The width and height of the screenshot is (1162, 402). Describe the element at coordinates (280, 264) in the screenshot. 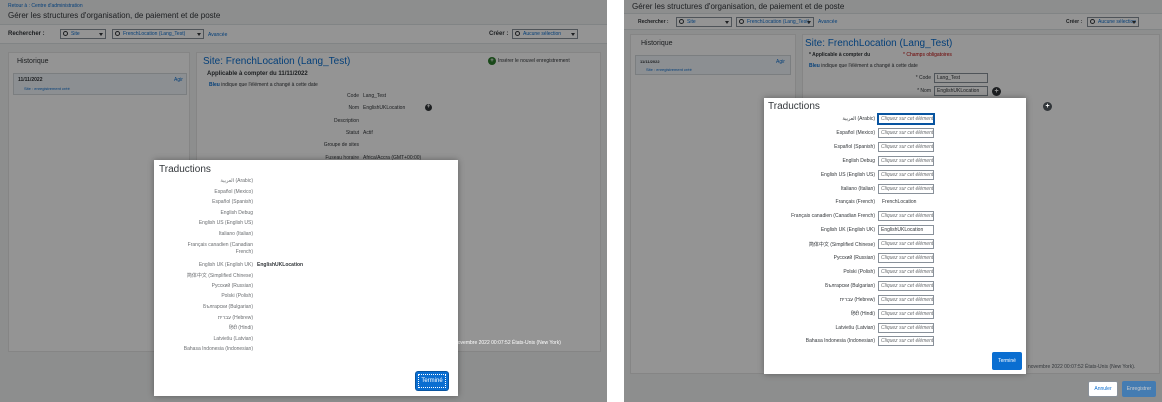

I see `translation-value: EnglishUKLocation` at that location.